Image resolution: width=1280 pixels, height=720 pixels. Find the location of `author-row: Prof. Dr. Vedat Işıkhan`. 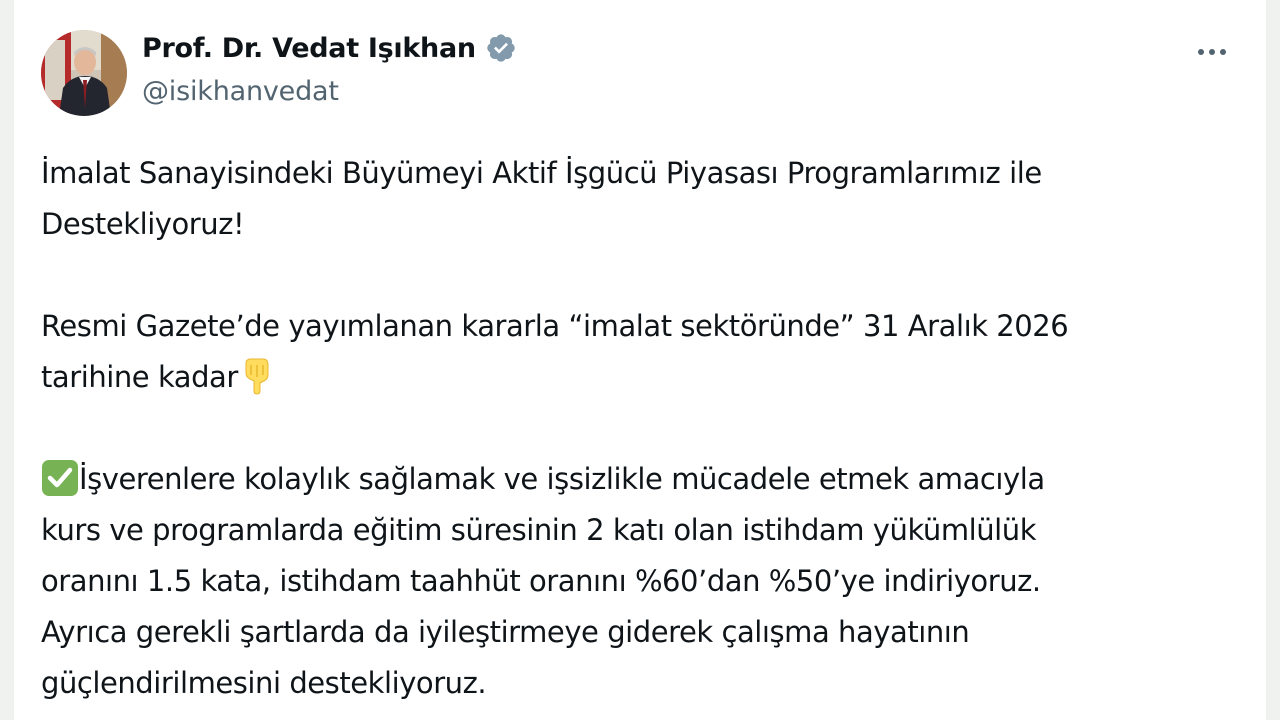

author-row: Prof. Dr. Vedat Işıkhan is located at coordinates (329, 48).